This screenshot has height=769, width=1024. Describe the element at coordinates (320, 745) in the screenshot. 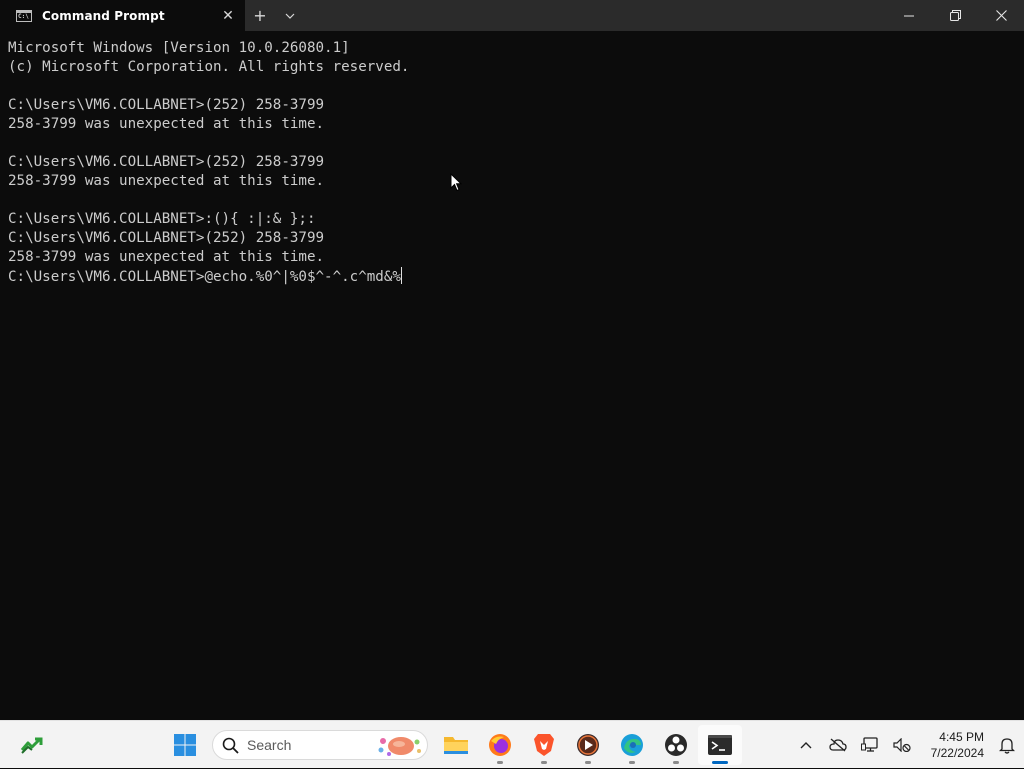

I see `taskbar-search-box: Search` at that location.